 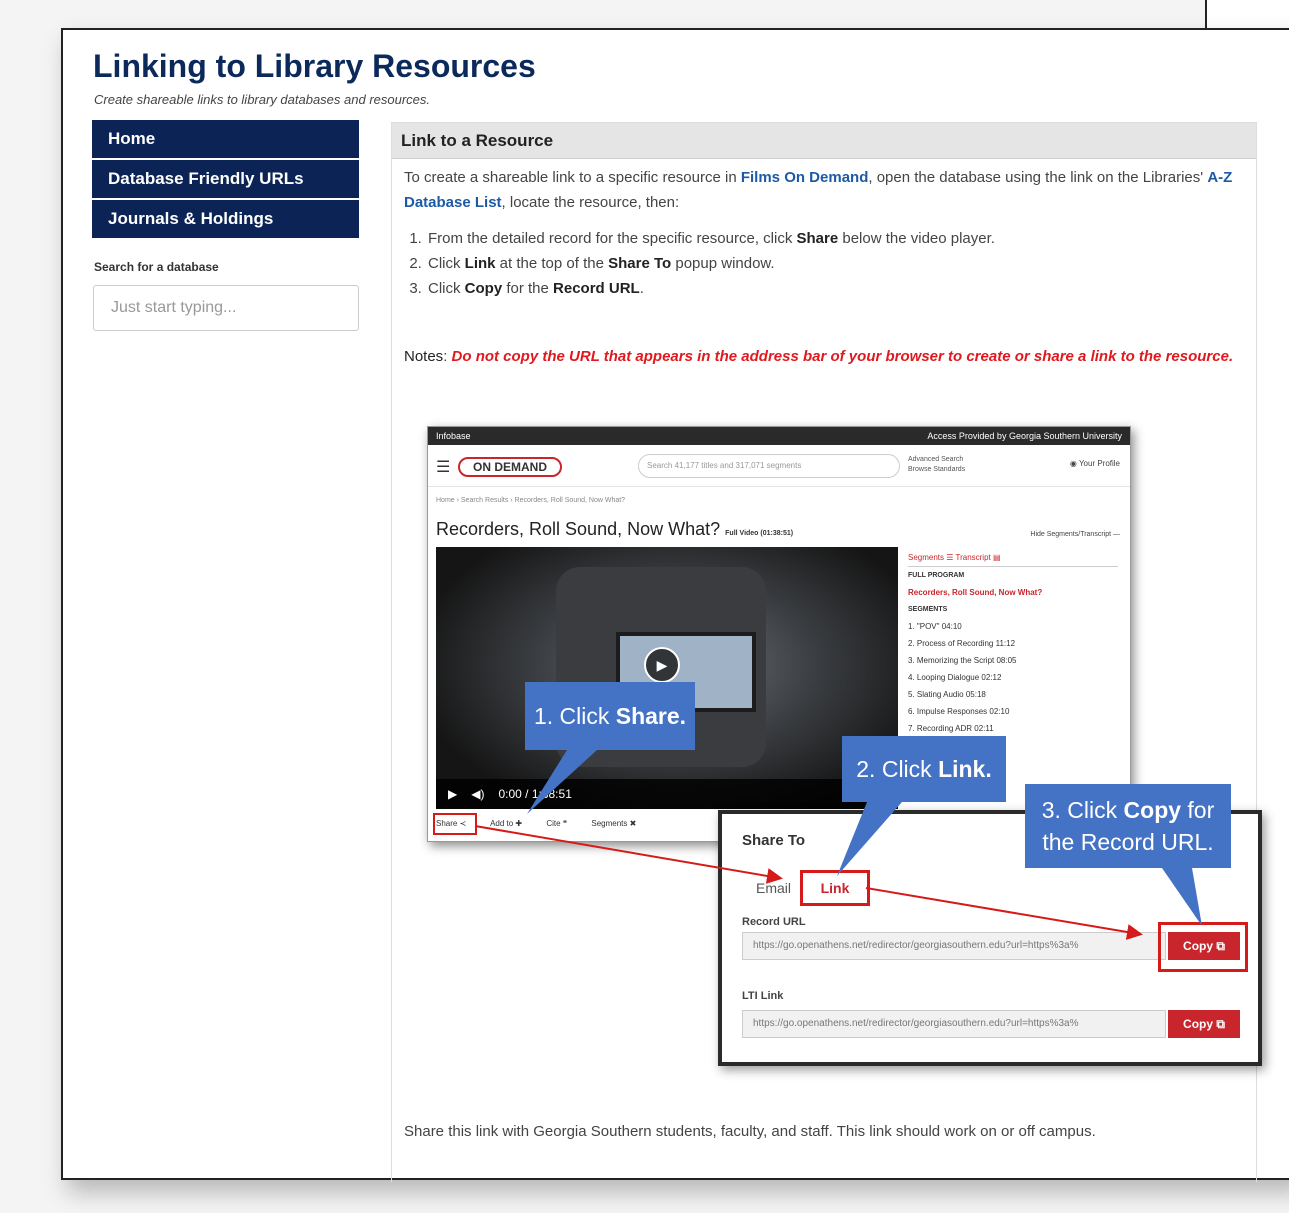 What do you see at coordinates (156, 267) in the screenshot?
I see `database-search-label: Search for a database` at bounding box center [156, 267].